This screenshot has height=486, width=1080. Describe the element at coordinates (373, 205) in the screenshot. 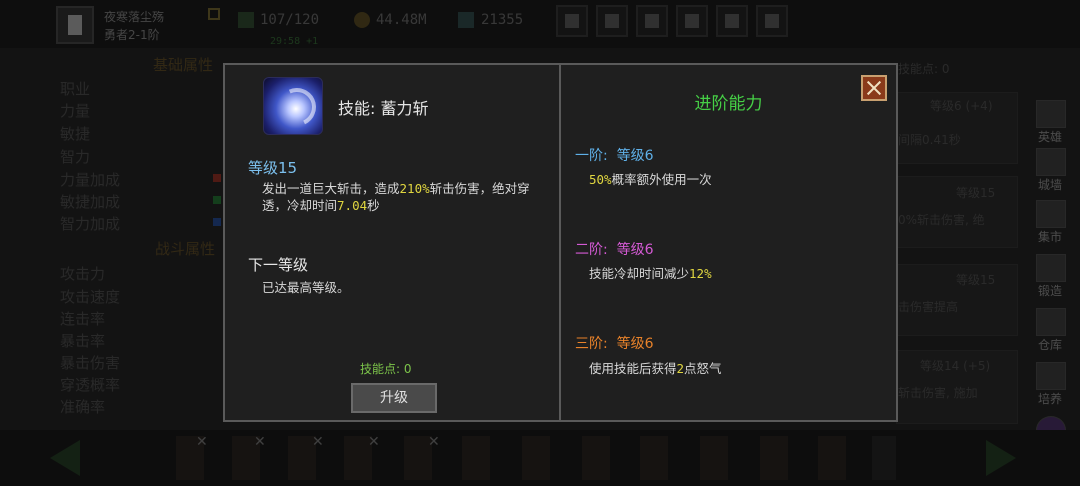

I see `desc-text: 秒` at that location.